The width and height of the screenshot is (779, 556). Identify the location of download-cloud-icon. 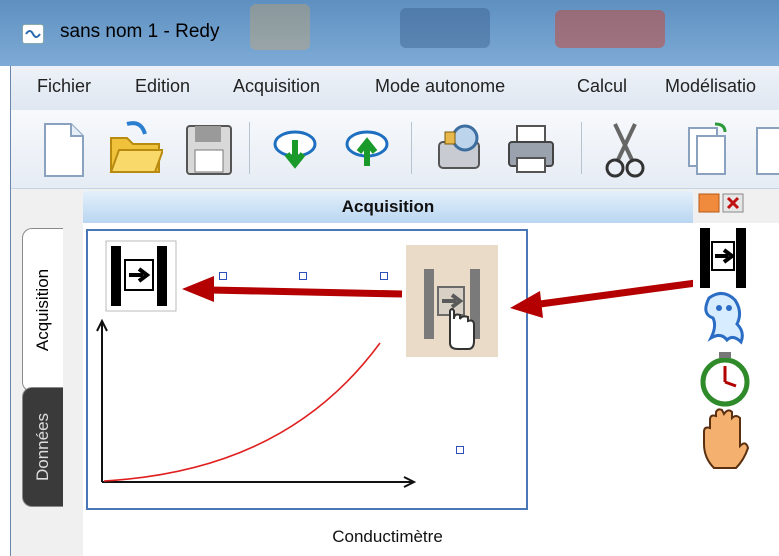
(295, 149).